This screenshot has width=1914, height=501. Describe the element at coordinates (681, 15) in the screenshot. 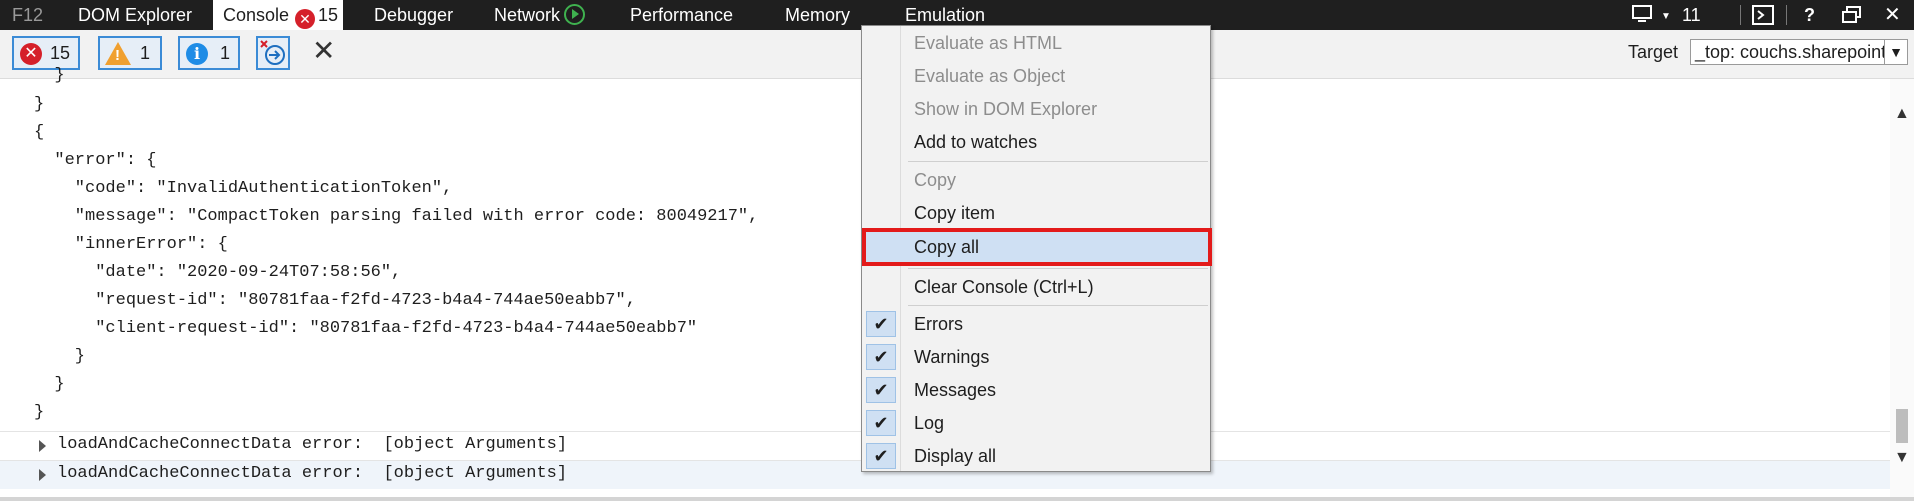

I see `tab-performance: Performance` at that location.